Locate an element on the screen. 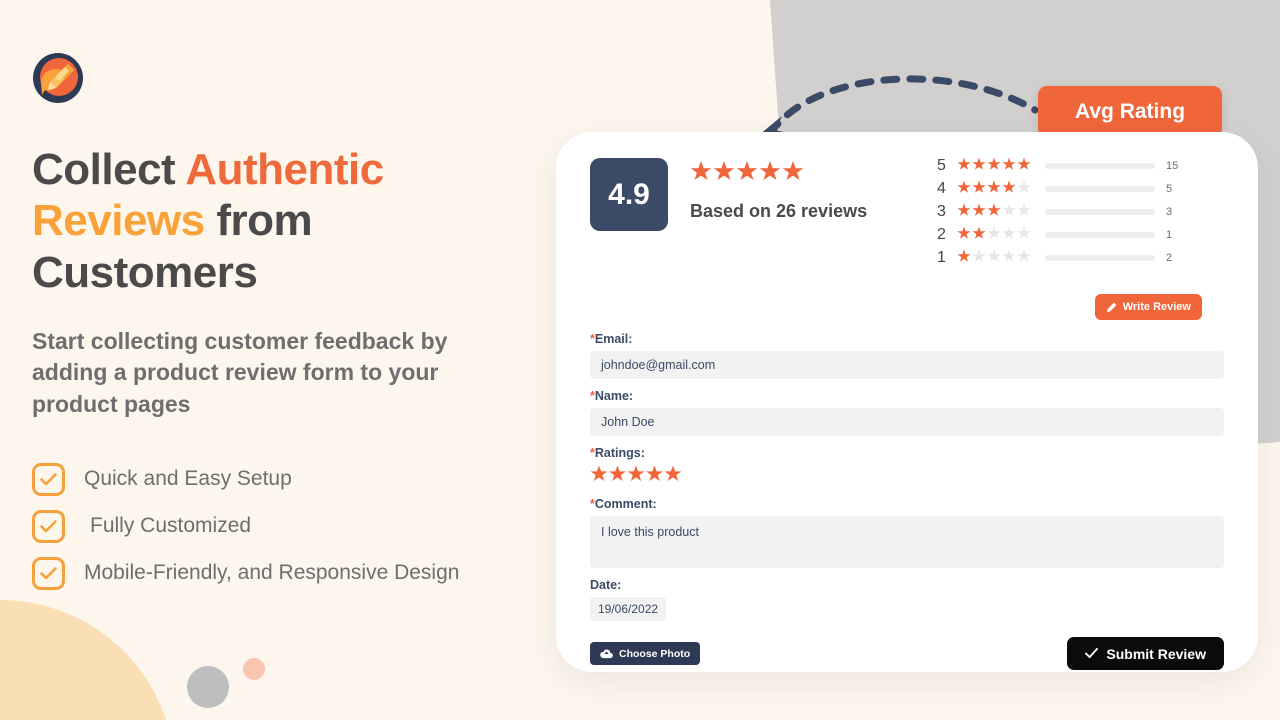 This screenshot has width=1280, height=720. email-label-text: Email: is located at coordinates (613, 339).